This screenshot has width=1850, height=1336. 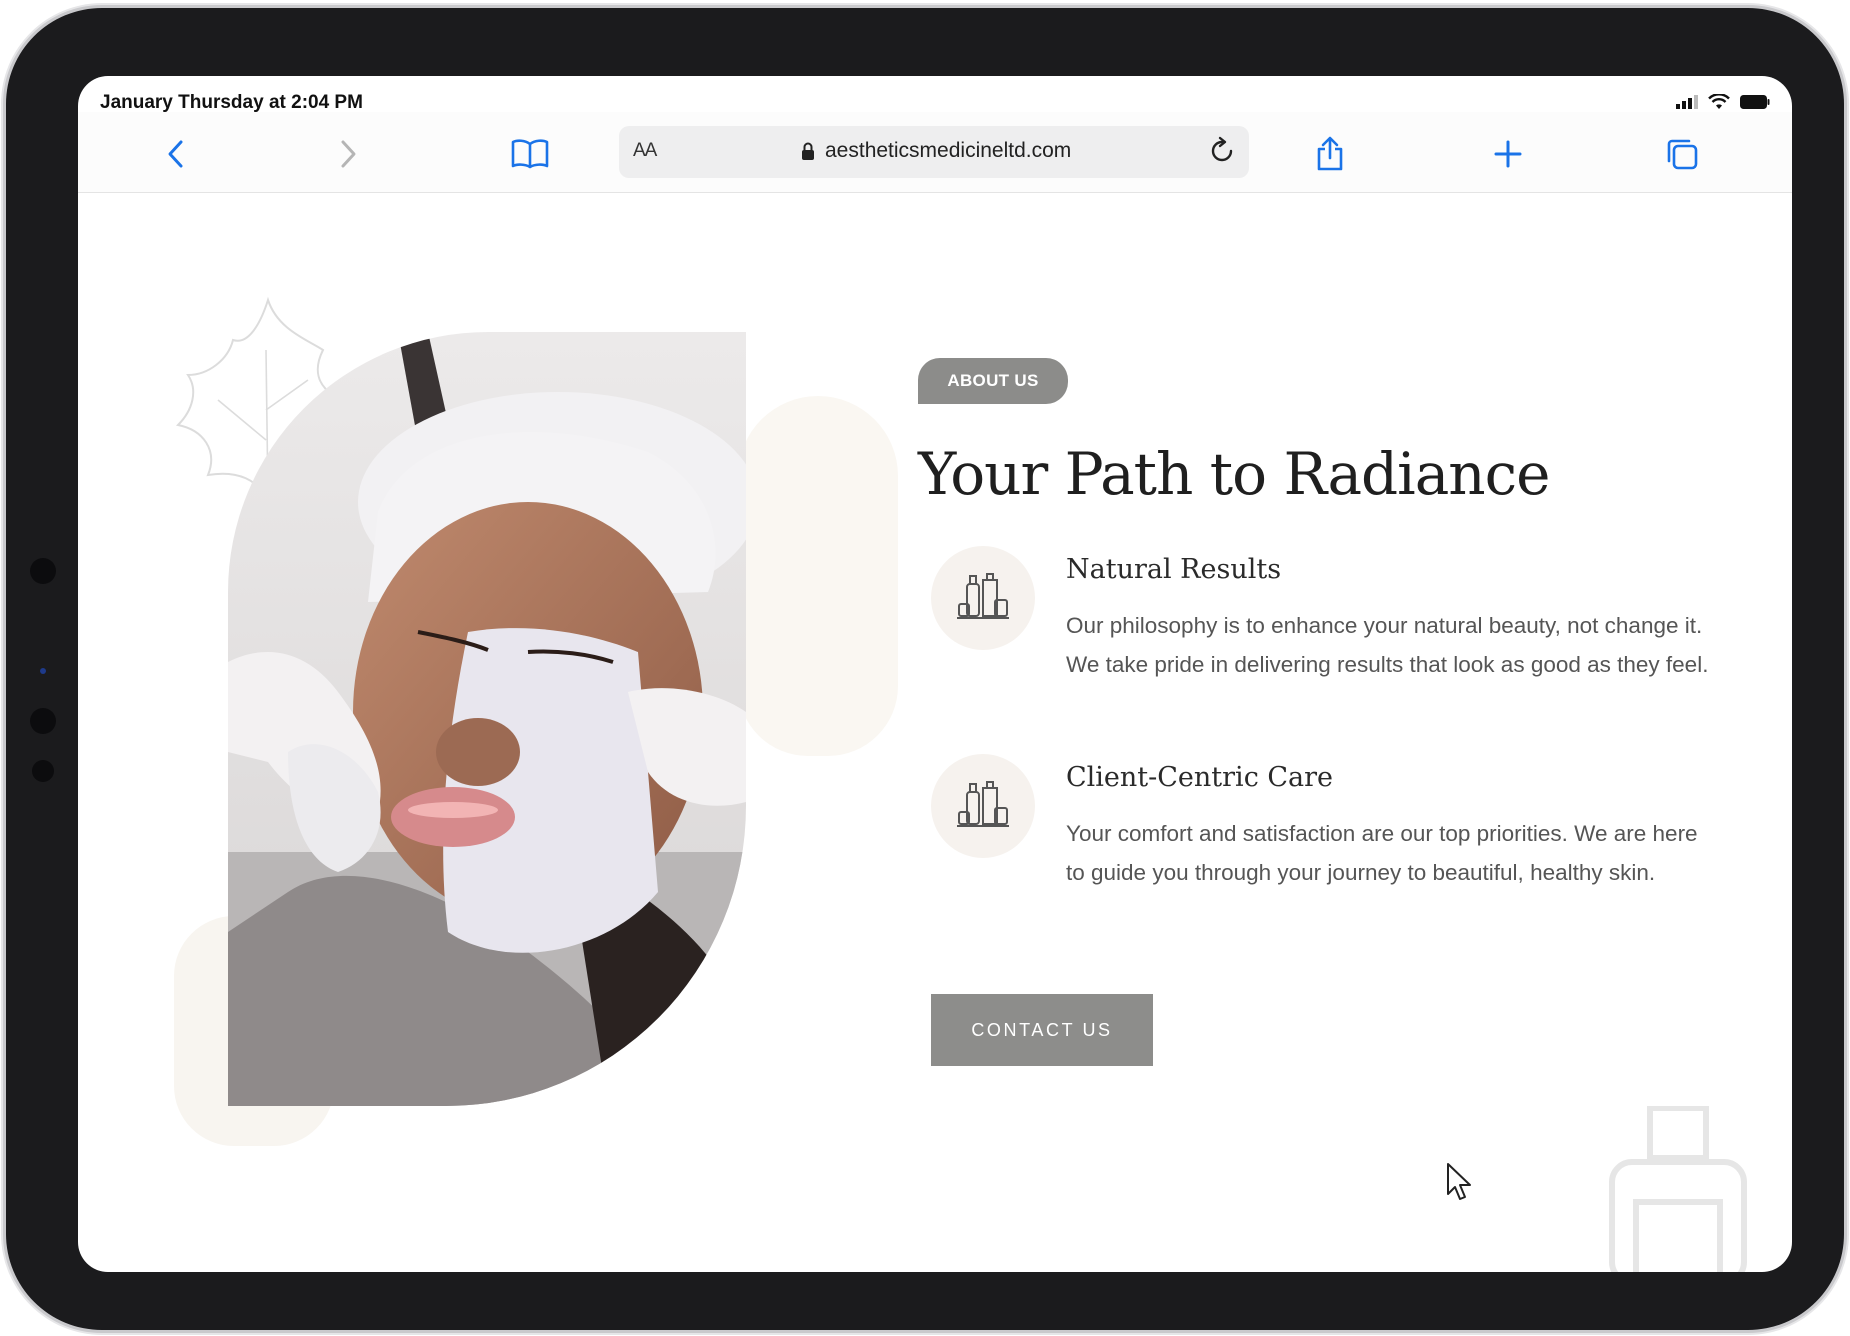 I want to click on share-button, so click(x=1330, y=154).